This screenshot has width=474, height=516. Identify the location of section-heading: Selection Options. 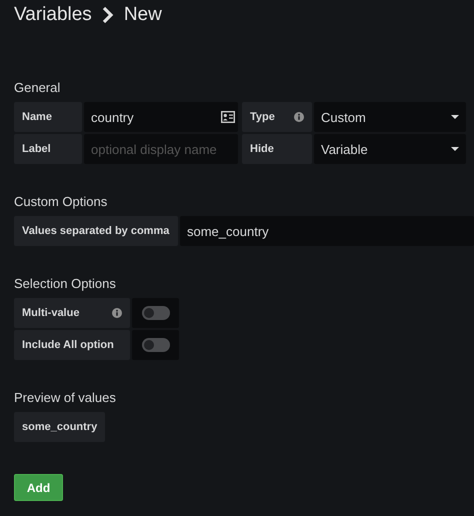
(65, 284).